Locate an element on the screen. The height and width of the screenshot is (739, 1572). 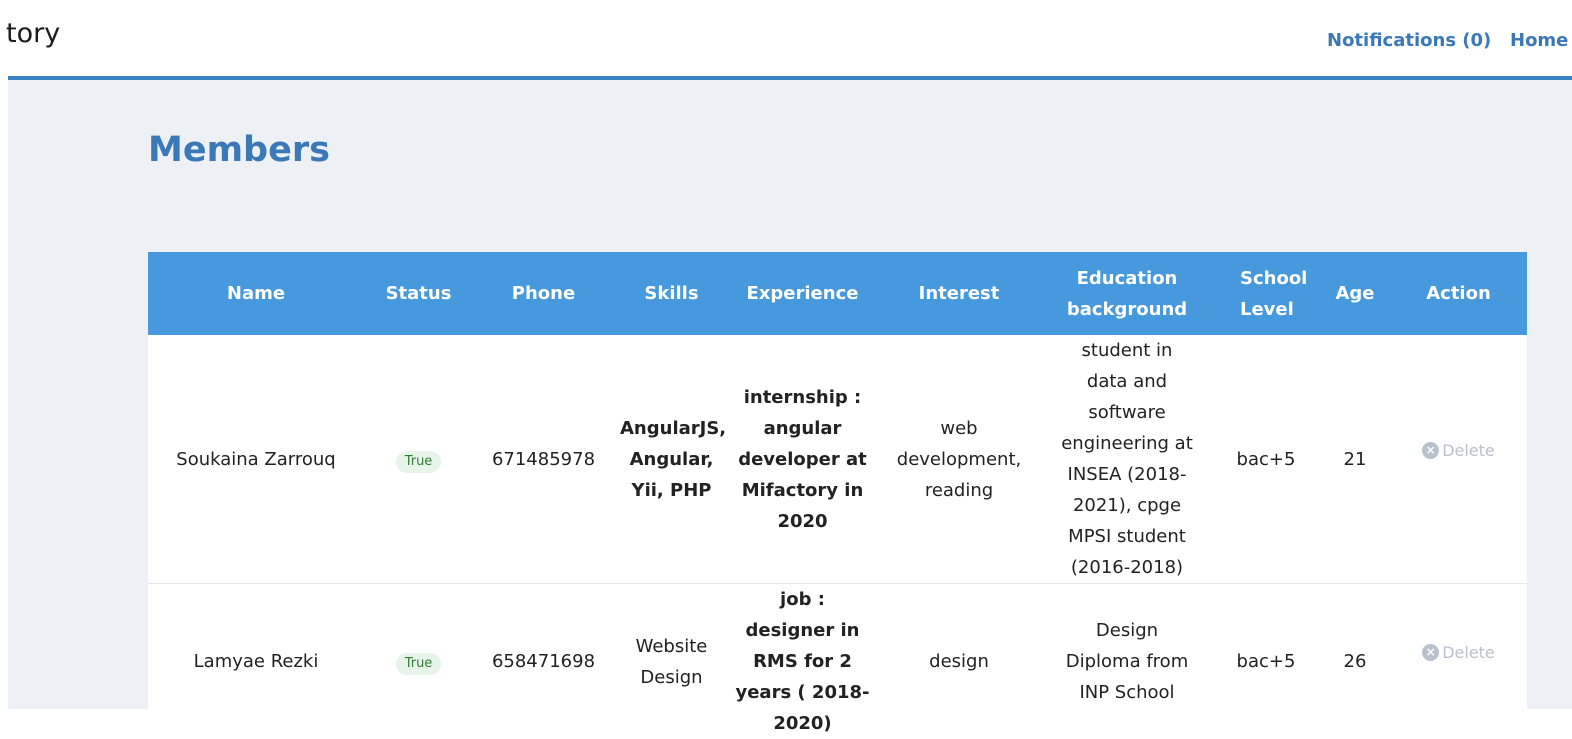
member-skills: AngularJS, Angular, Yii, PHP is located at coordinates (671, 459).